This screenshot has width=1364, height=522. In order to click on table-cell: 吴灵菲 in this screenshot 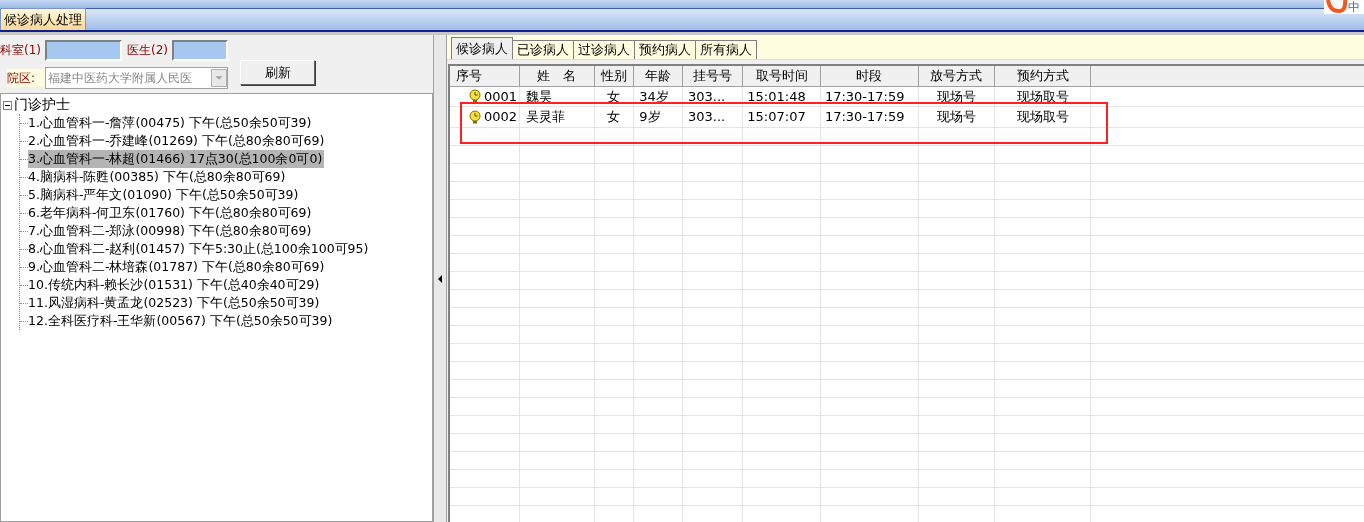, I will do `click(556, 116)`.